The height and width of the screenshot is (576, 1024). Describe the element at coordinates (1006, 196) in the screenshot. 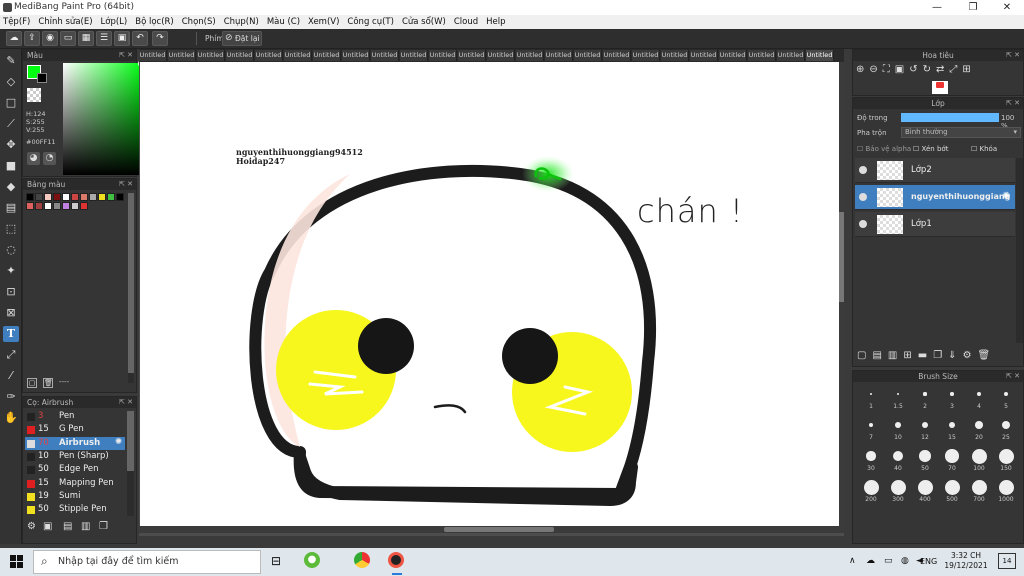

I see `layer-settings-gear-icon: ✺` at that location.